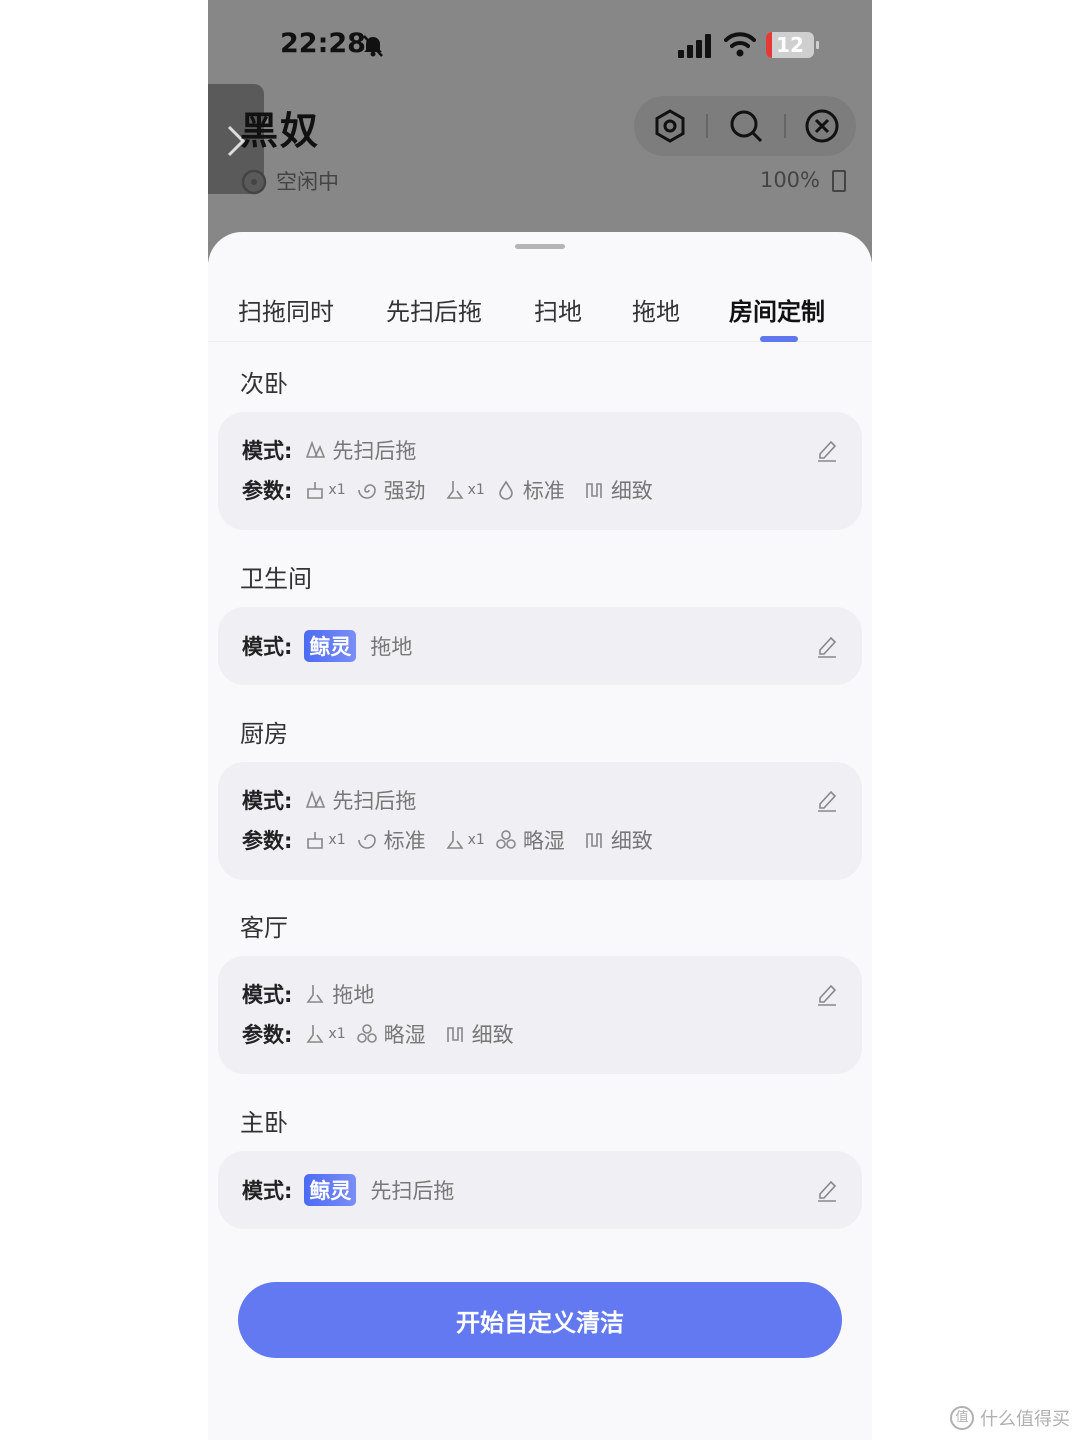 This screenshot has width=1080, height=1440. I want to click on tab-mop: 拖地, so click(656, 309).